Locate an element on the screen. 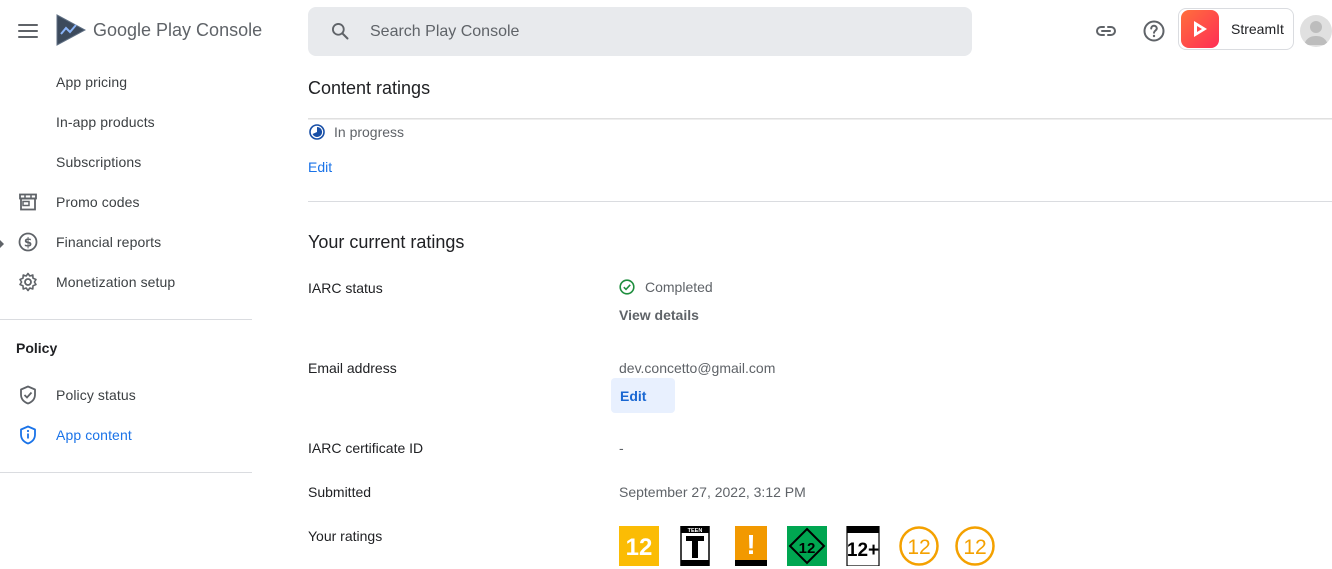 The height and width of the screenshot is (569, 1332). page-title: Content ratings is located at coordinates (369, 88).